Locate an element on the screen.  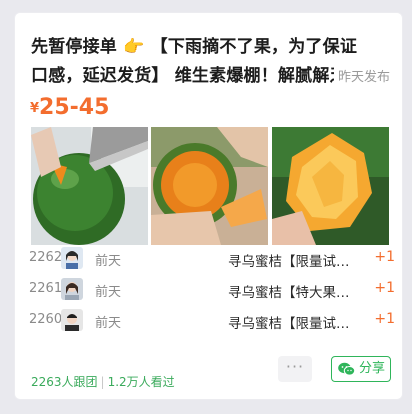
views-count: 1.2万人看过 is located at coordinates (141, 382).